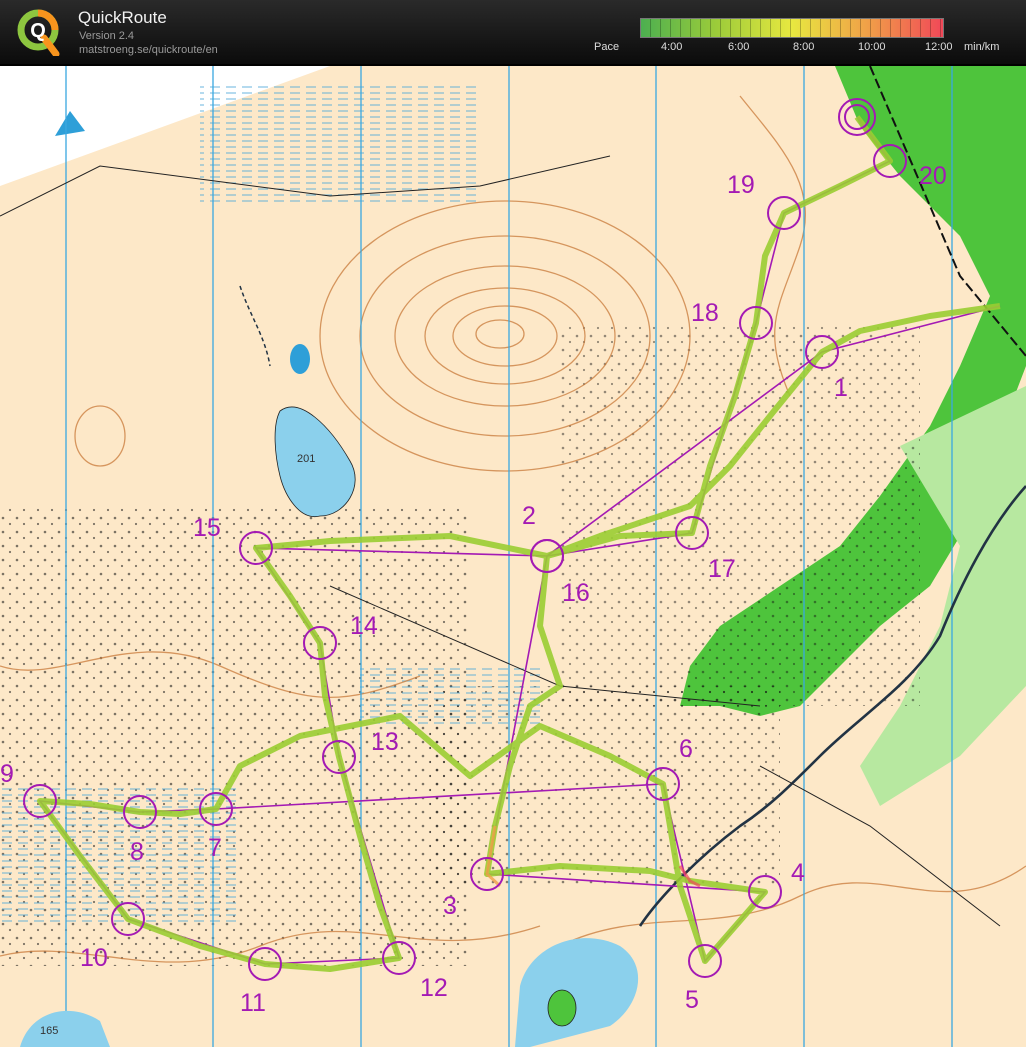 The height and width of the screenshot is (1047, 1026). What do you see at coordinates (792, 28) in the screenshot?
I see `pace-color-scale` at bounding box center [792, 28].